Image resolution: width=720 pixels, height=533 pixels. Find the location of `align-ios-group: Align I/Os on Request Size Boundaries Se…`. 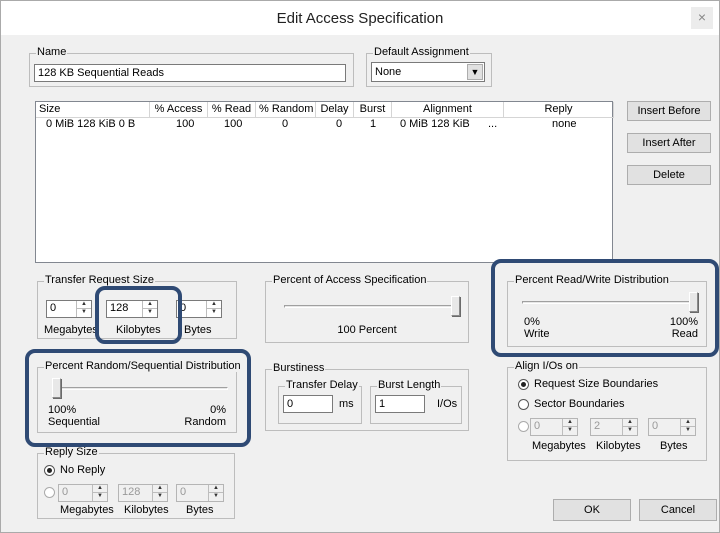

align-ios-group: Align I/Os on Request Size Boundaries Se… is located at coordinates (607, 410).